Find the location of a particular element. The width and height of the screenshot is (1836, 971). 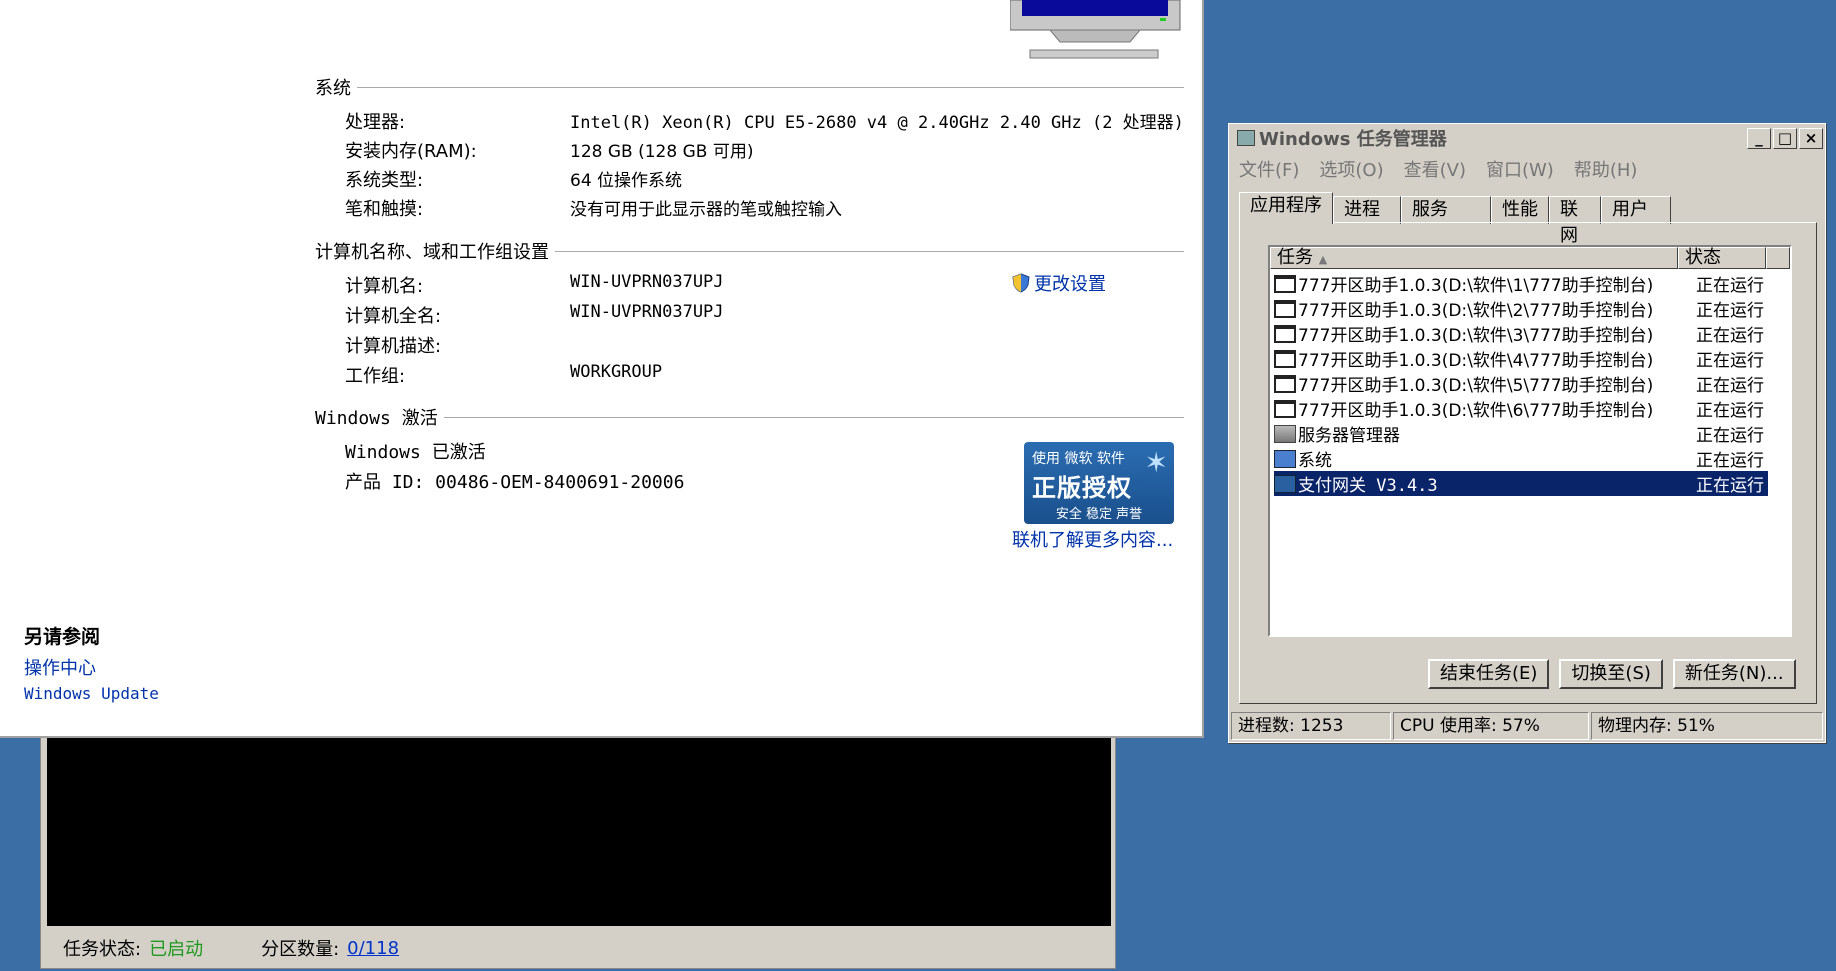

task-row: 系统 正在运行 is located at coordinates (1521, 458).